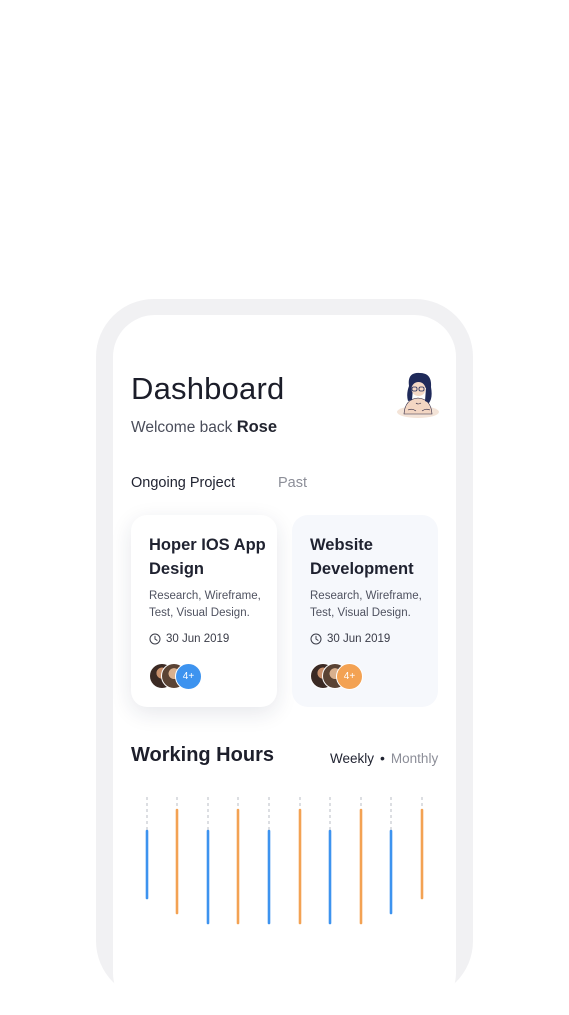  Describe the element at coordinates (183, 483) in the screenshot. I see `tab-ongoing-project: Ongoing Project` at that location.